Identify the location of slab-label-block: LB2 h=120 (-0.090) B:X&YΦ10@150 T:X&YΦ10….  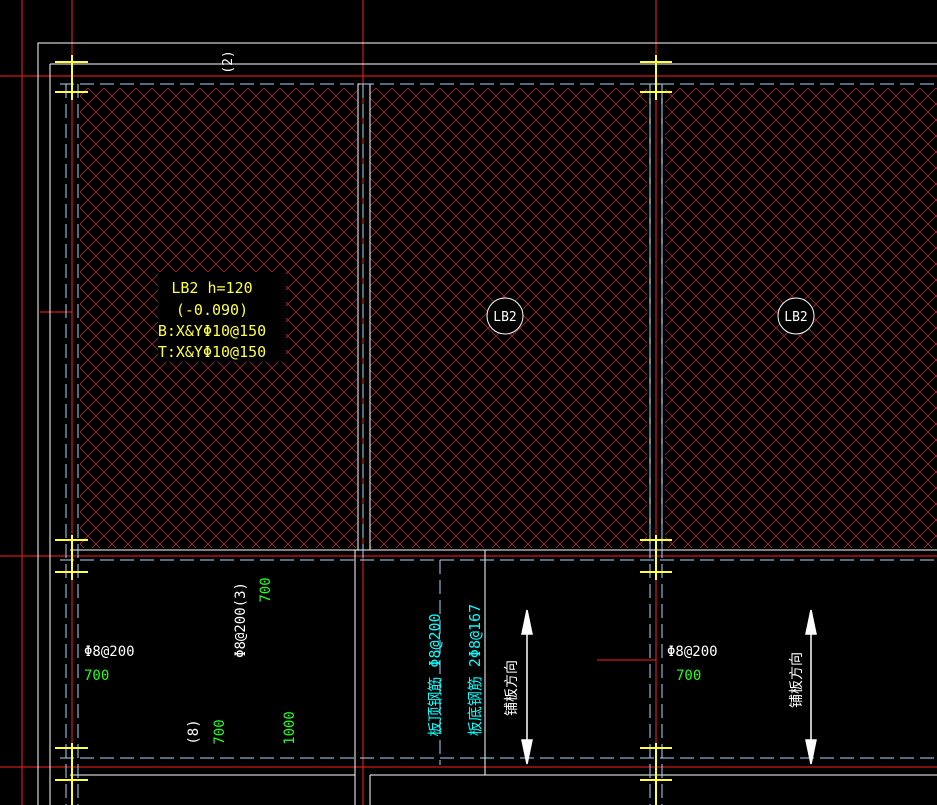
(222, 317).